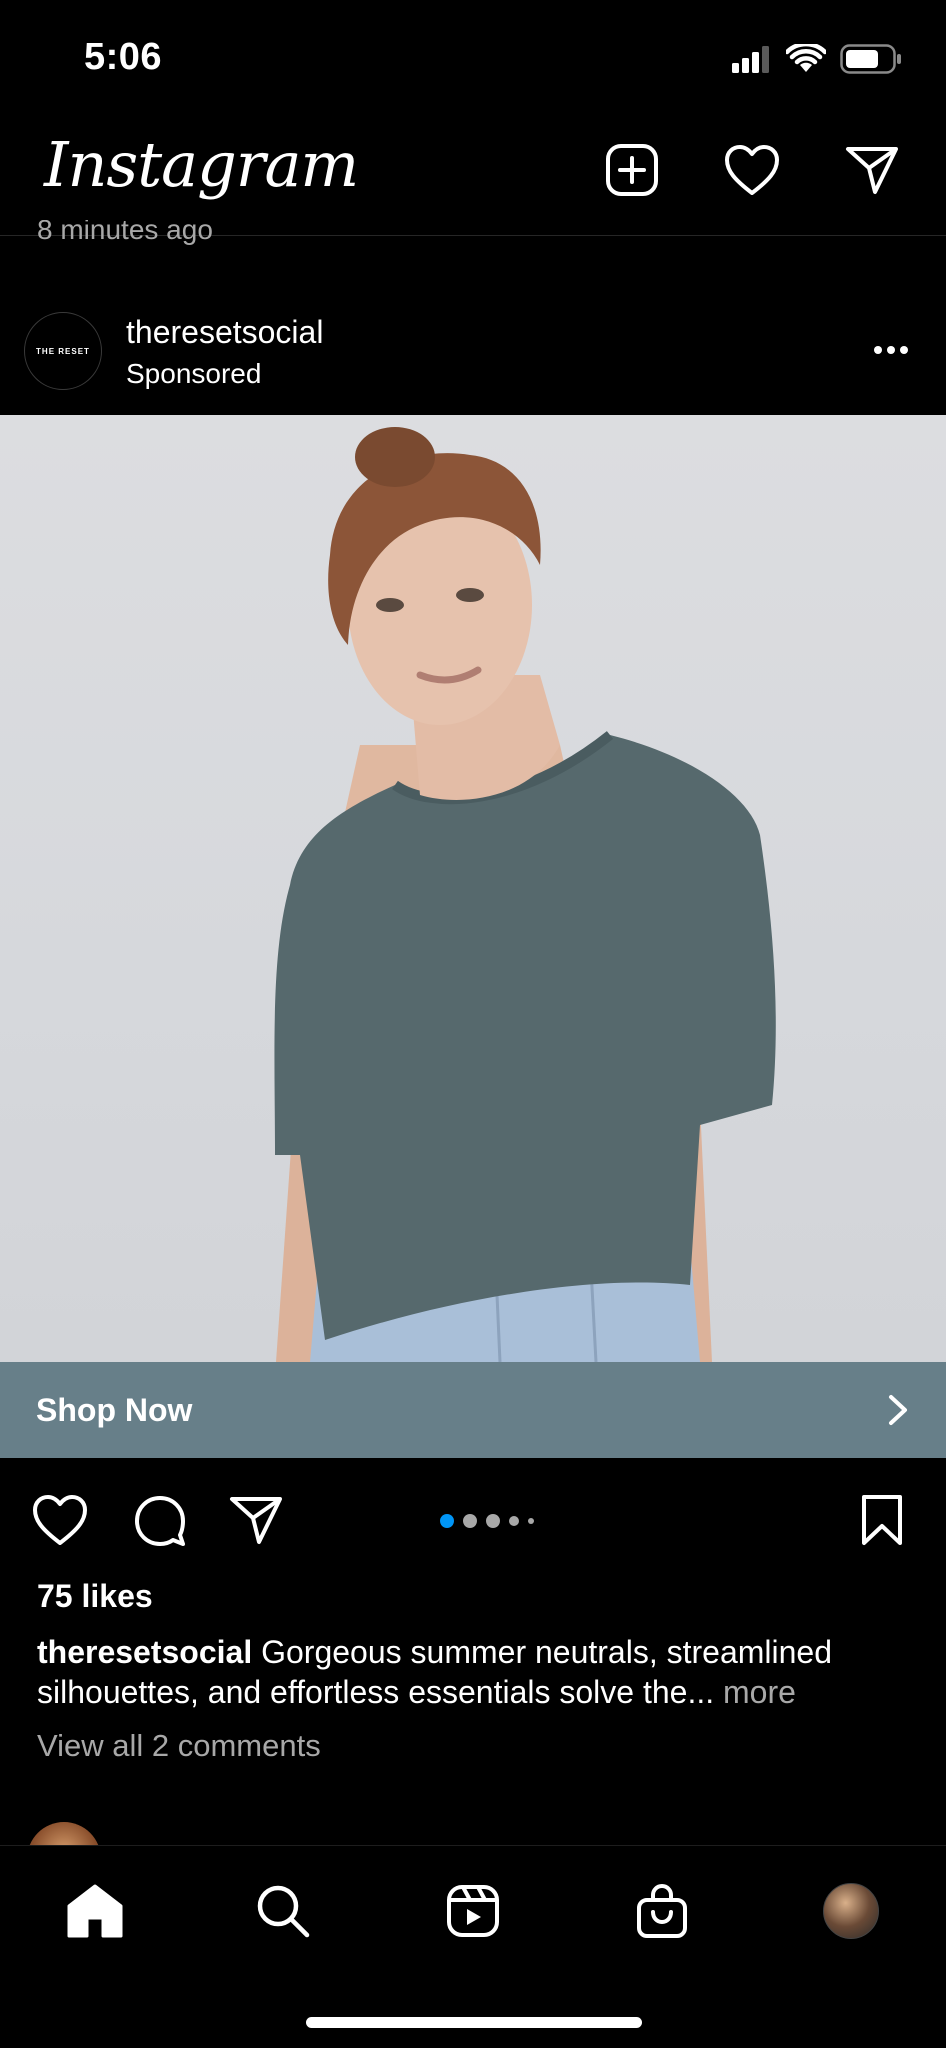  I want to click on reels-icon, so click(473, 1911).